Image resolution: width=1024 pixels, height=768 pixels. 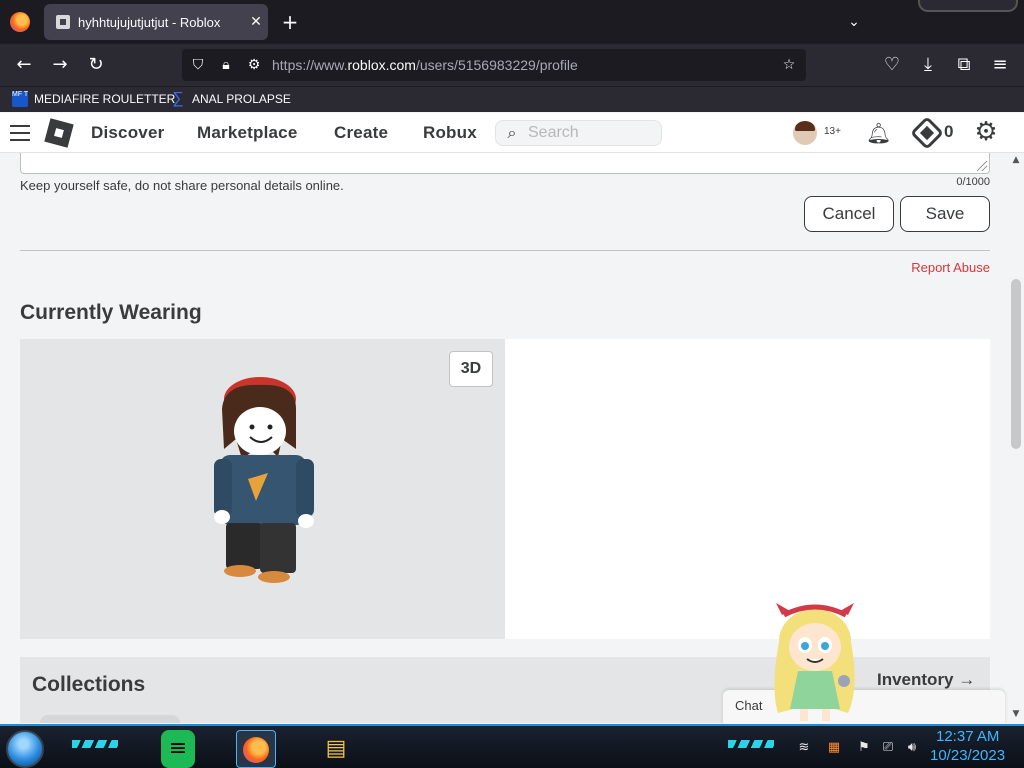 I want to click on clock-time: 12:37 AM, so click(x=967, y=736).